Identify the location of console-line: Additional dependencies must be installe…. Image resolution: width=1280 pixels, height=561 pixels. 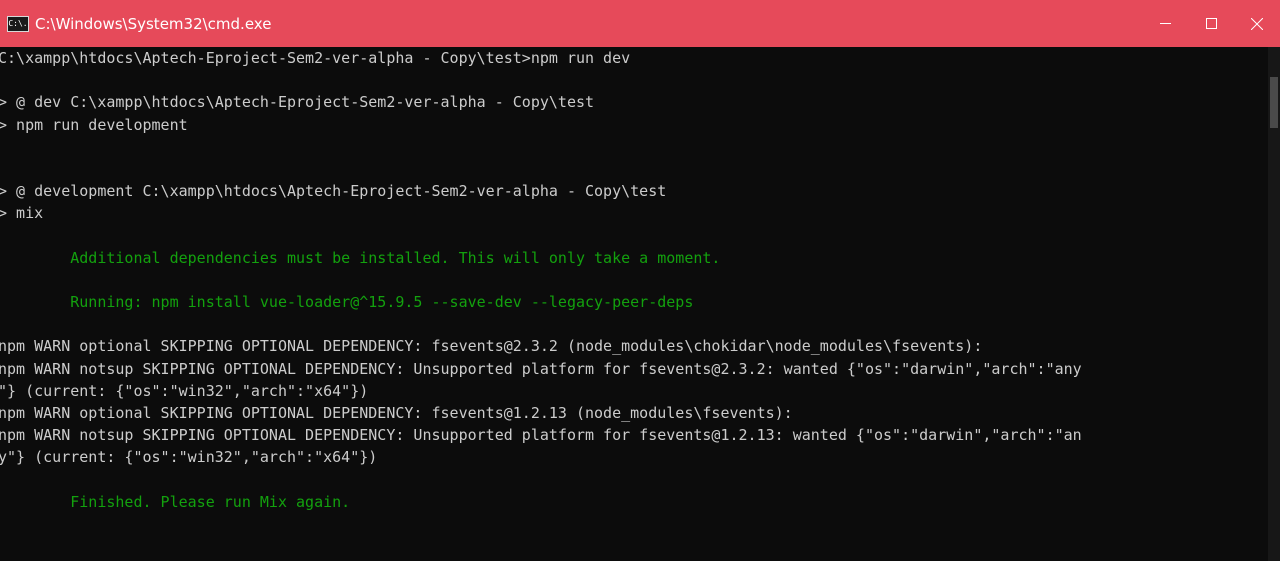
(360, 257).